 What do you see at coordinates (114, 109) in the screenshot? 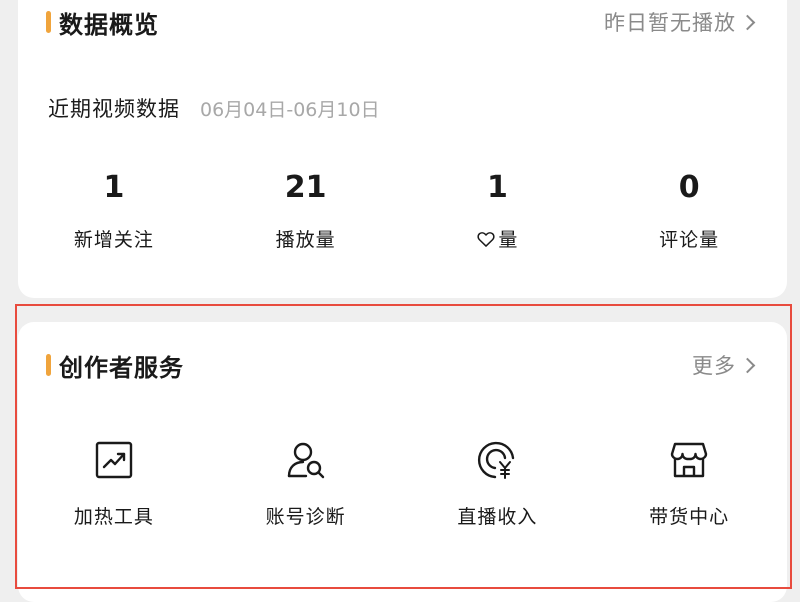
I see `subhead-title: 近期视频数据` at bounding box center [114, 109].